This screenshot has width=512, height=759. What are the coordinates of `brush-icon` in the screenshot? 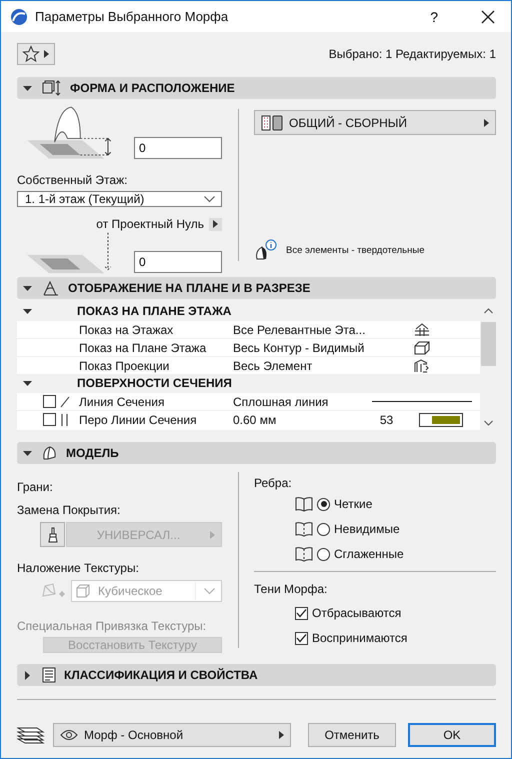 It's located at (52, 534).